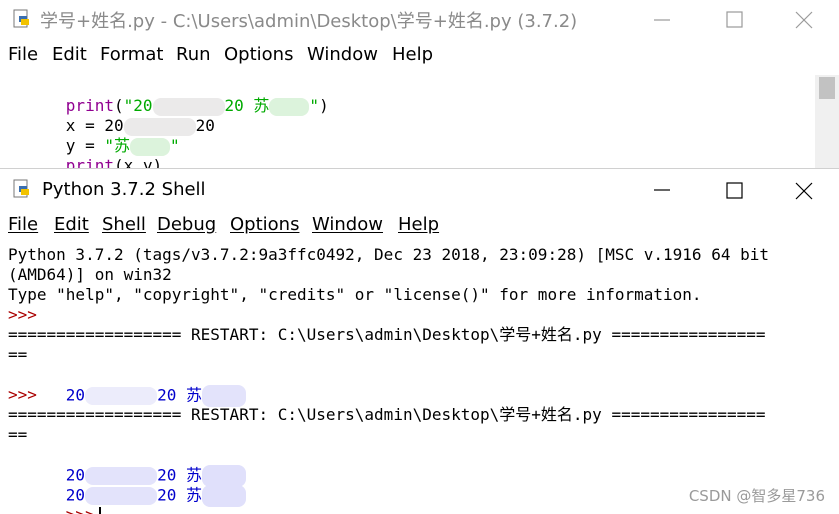 The height and width of the screenshot is (514, 839). I want to click on editor-menu-window: Window, so click(342, 54).